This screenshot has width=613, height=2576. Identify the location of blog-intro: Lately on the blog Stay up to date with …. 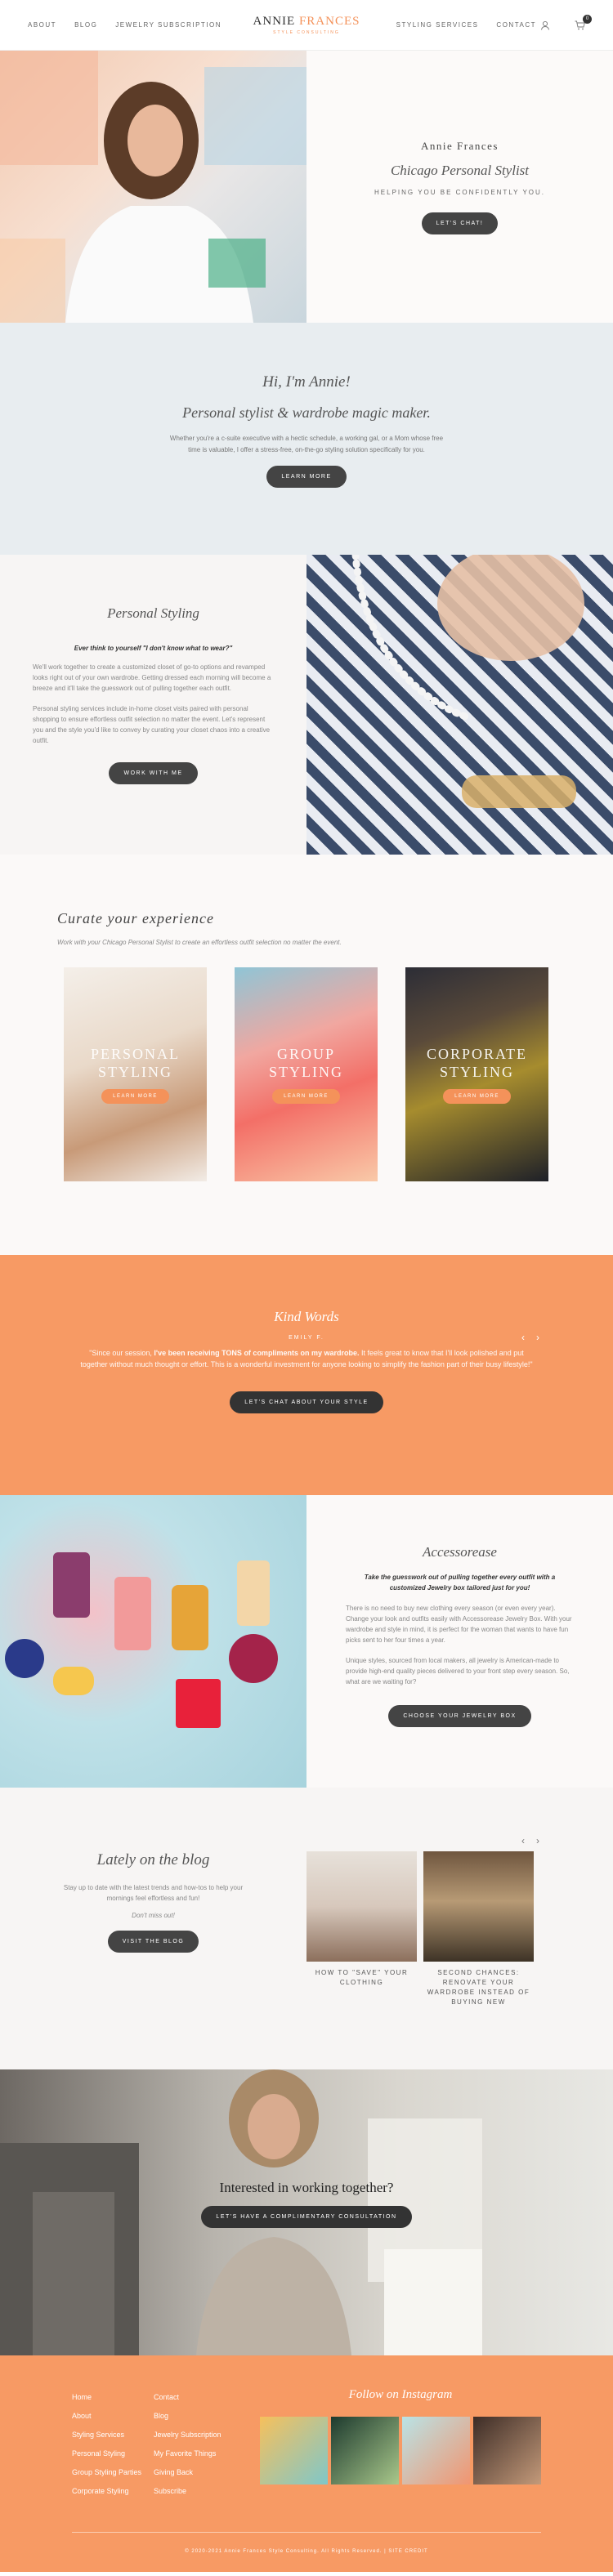
(153, 1960).